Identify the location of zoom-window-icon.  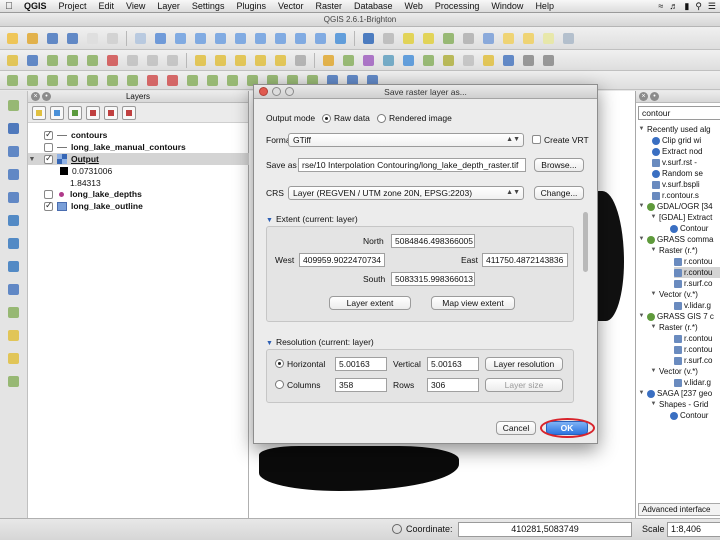
(289, 91).